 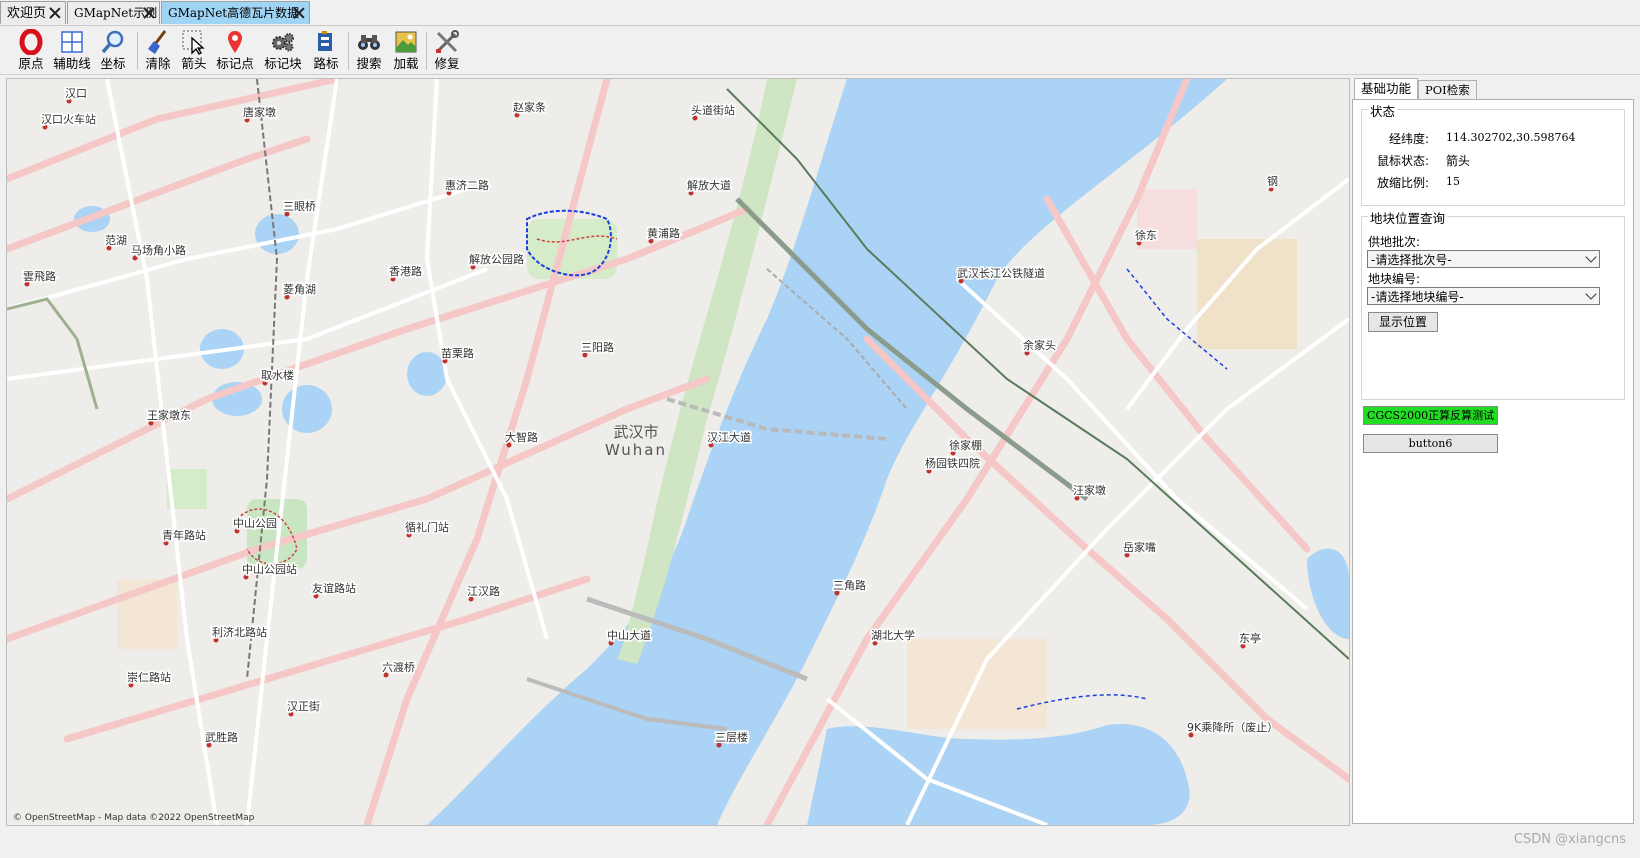 I want to click on place-label: 岳家嘴, so click(x=1140, y=548).